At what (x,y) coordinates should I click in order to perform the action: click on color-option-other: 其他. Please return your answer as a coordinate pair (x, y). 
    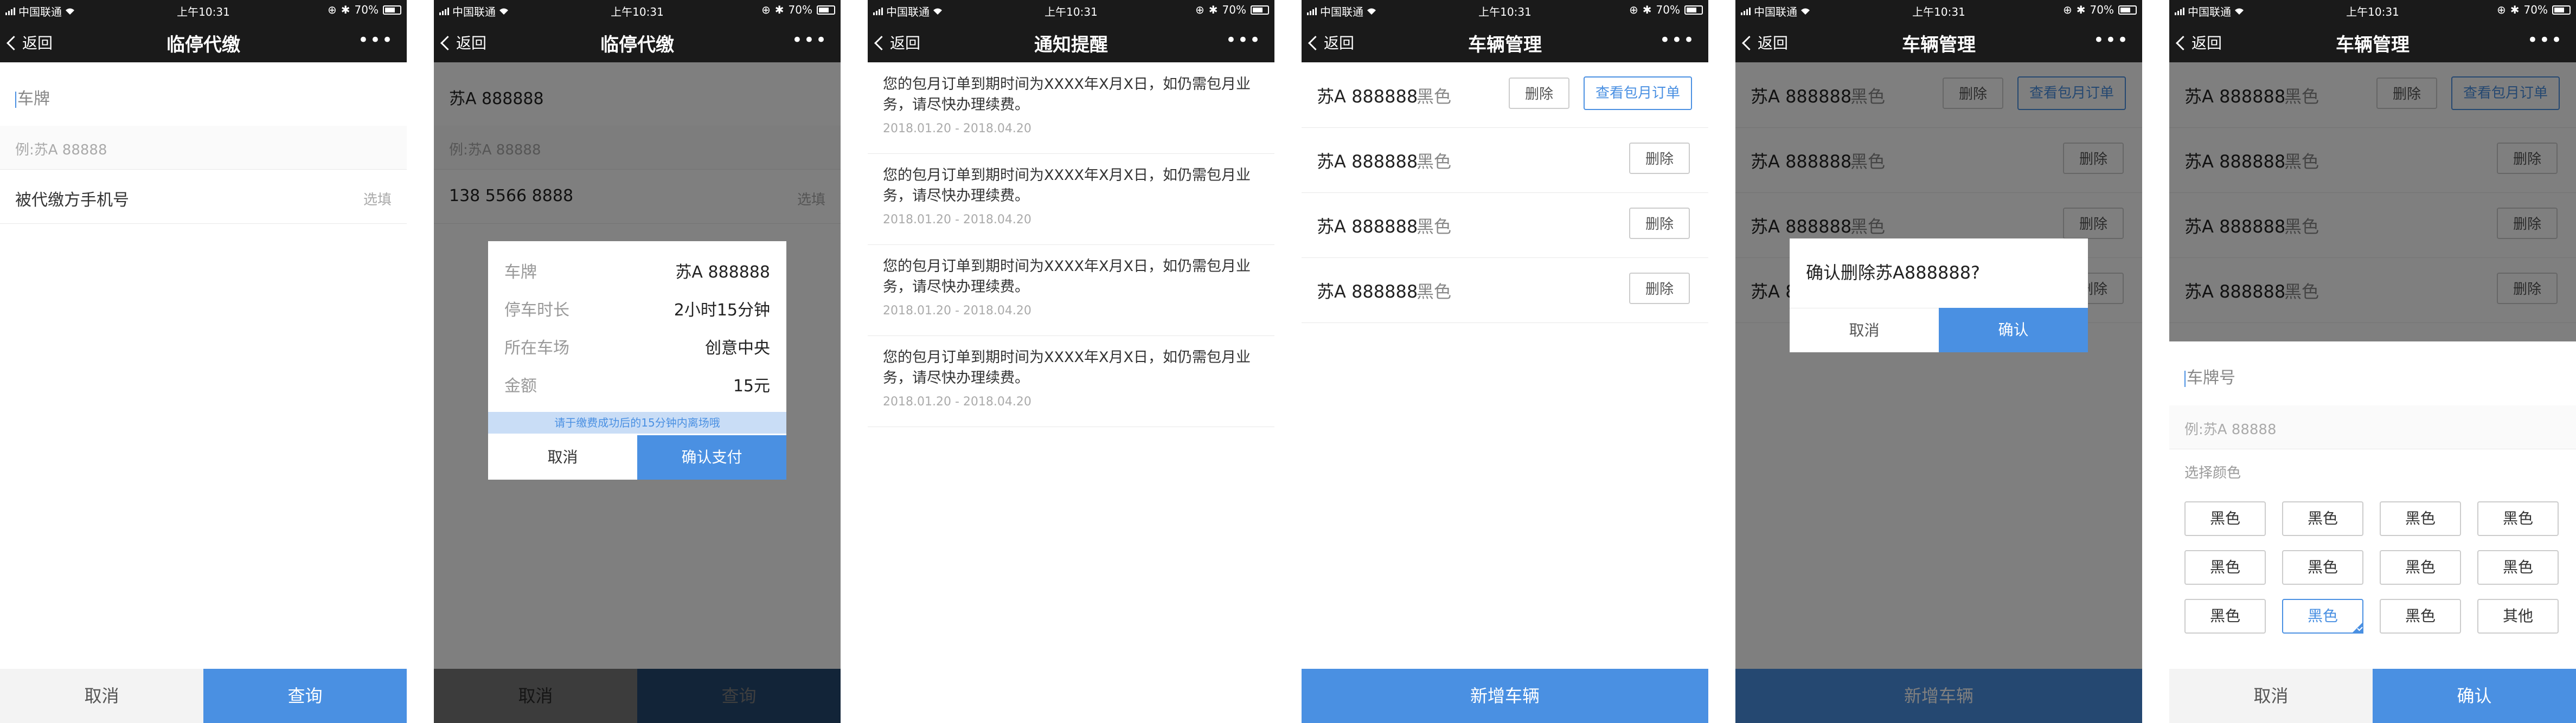
    Looking at the image, I should click on (2518, 616).